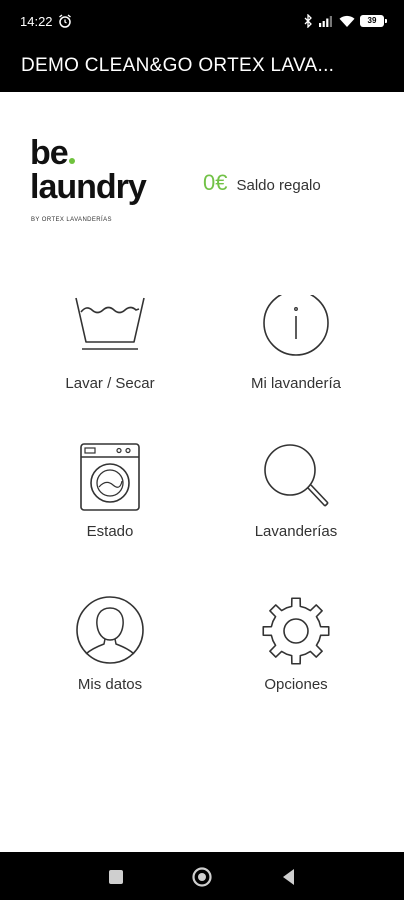 Image resolution: width=404 pixels, height=900 pixels. Describe the element at coordinates (110, 323) in the screenshot. I see `wash-basin-icon` at that location.